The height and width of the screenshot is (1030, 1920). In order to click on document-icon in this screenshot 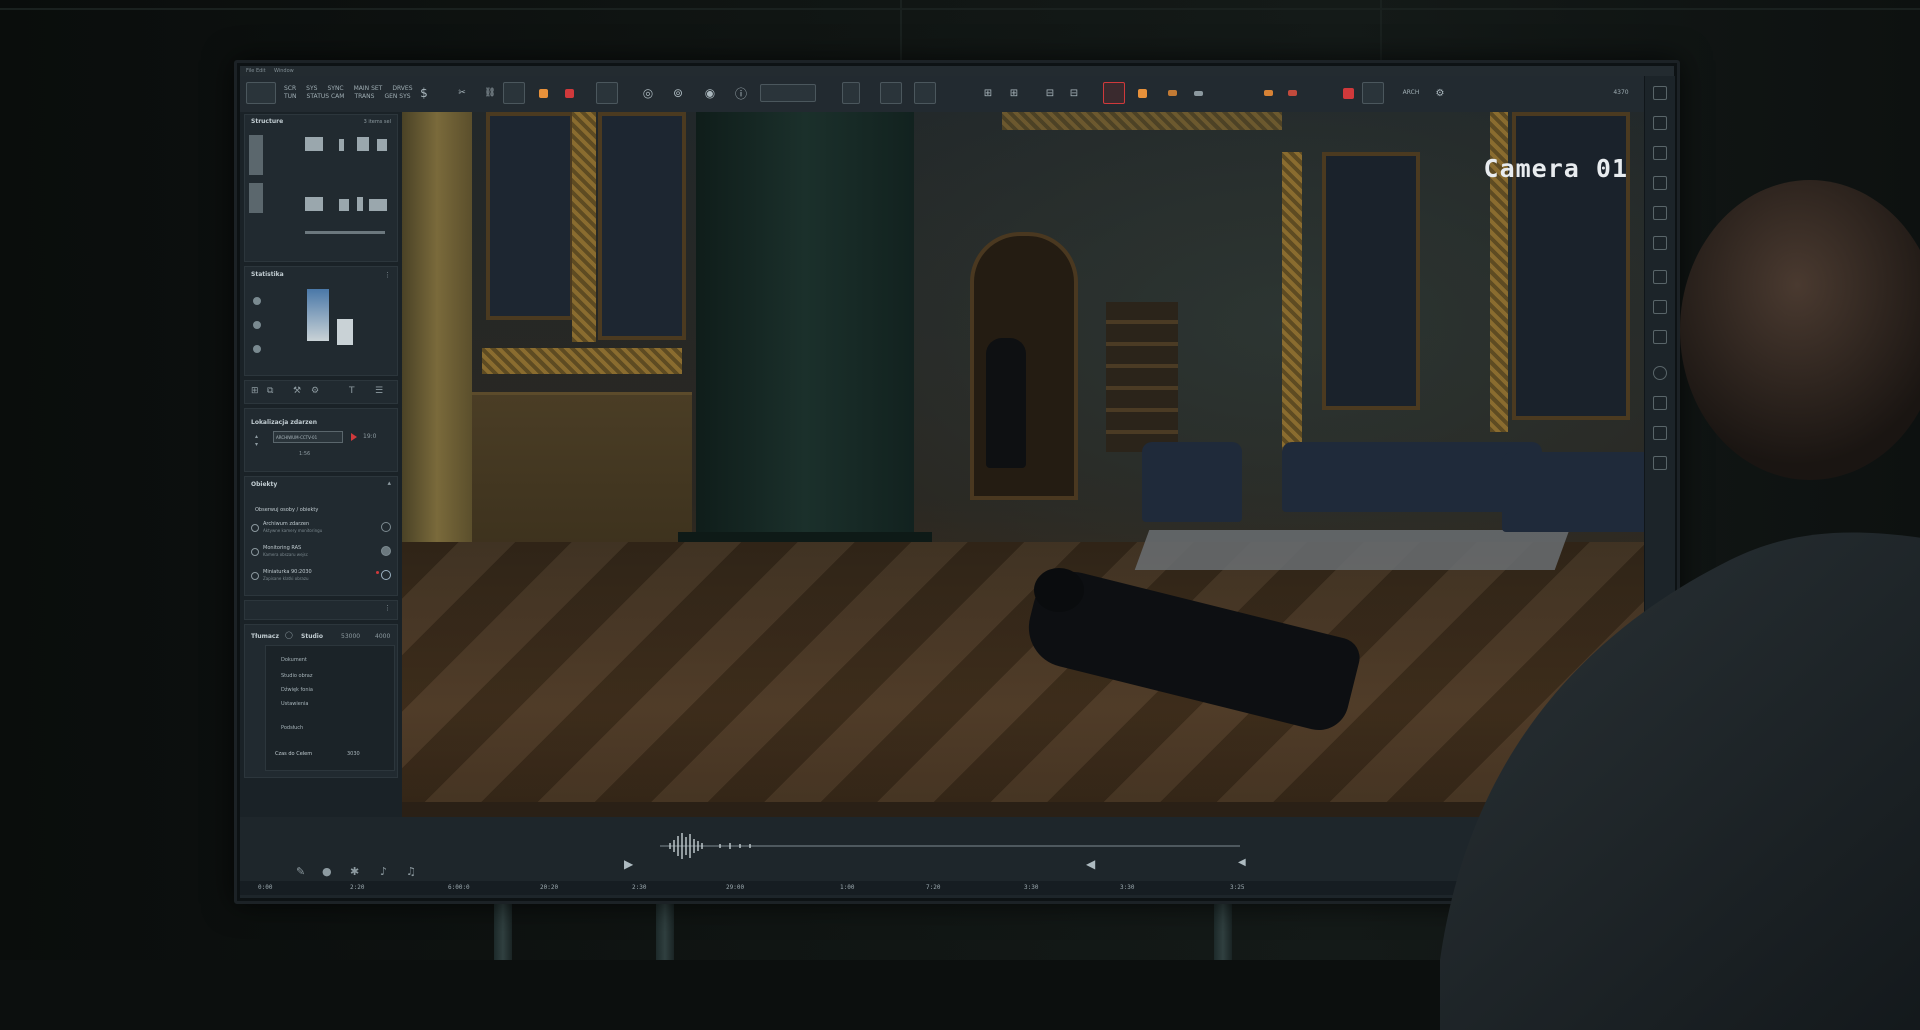, I will do `click(851, 93)`.